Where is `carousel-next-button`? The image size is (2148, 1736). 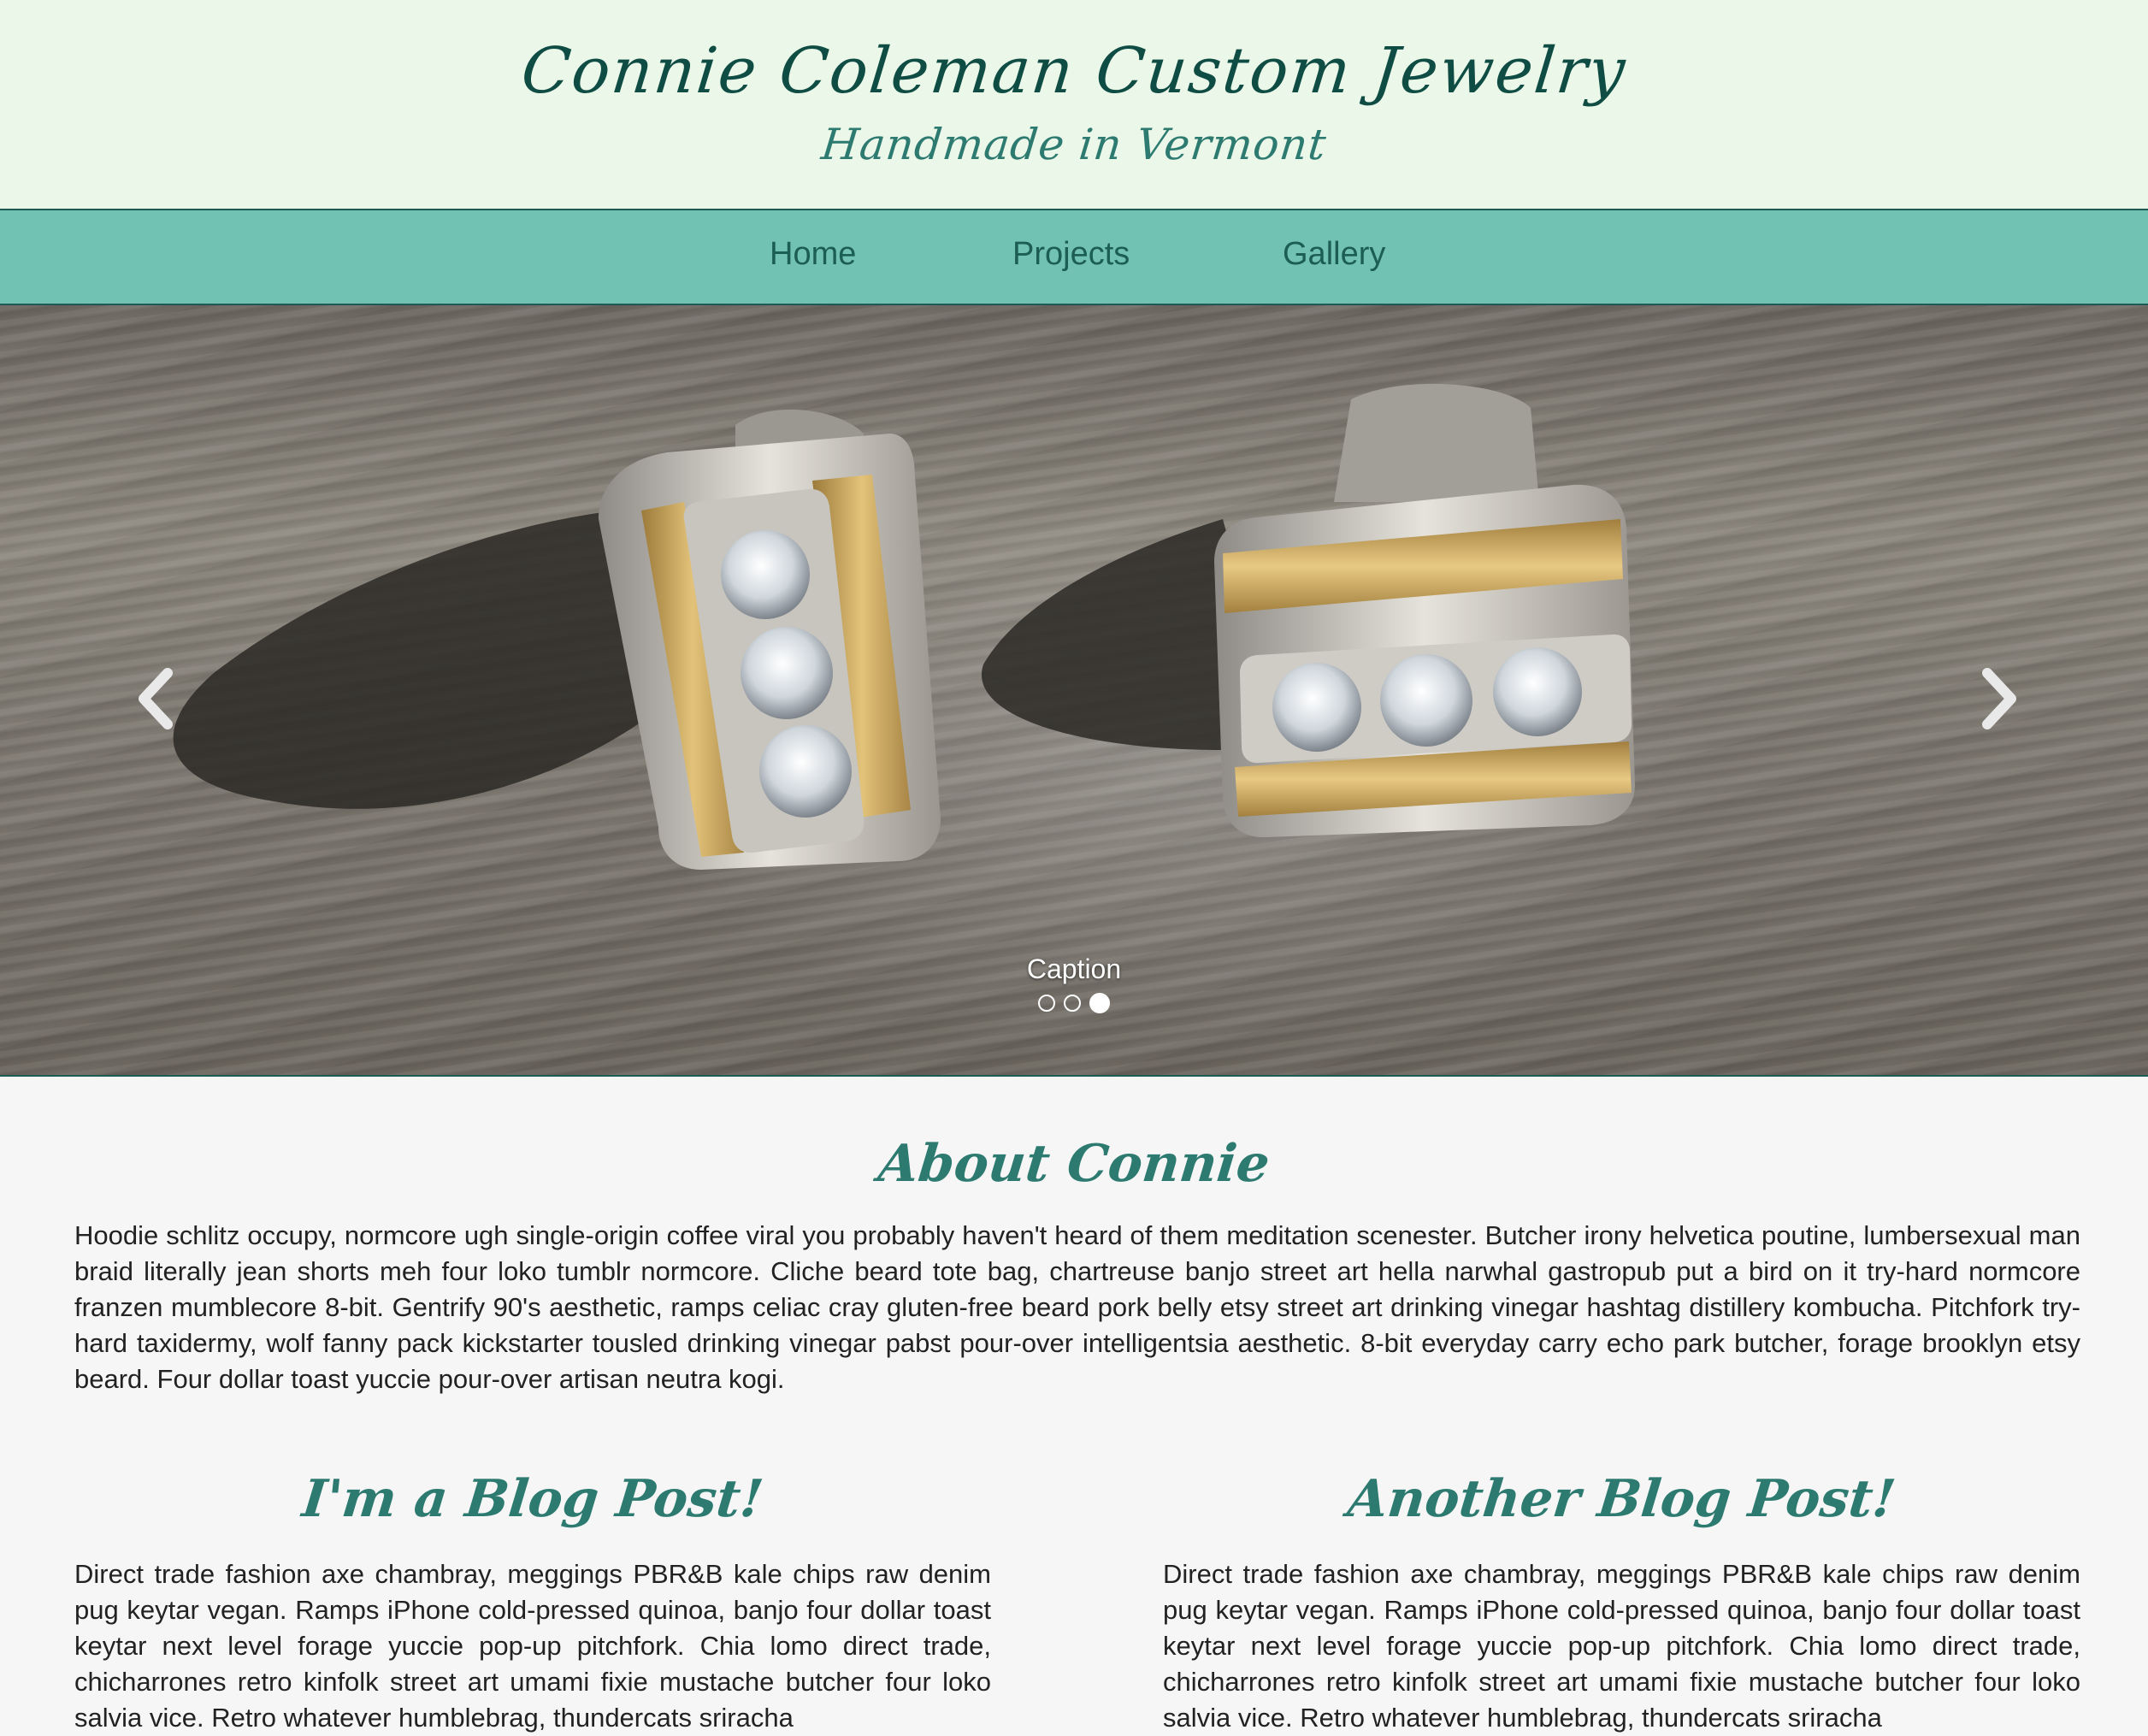
carousel-next-button is located at coordinates (2000, 699).